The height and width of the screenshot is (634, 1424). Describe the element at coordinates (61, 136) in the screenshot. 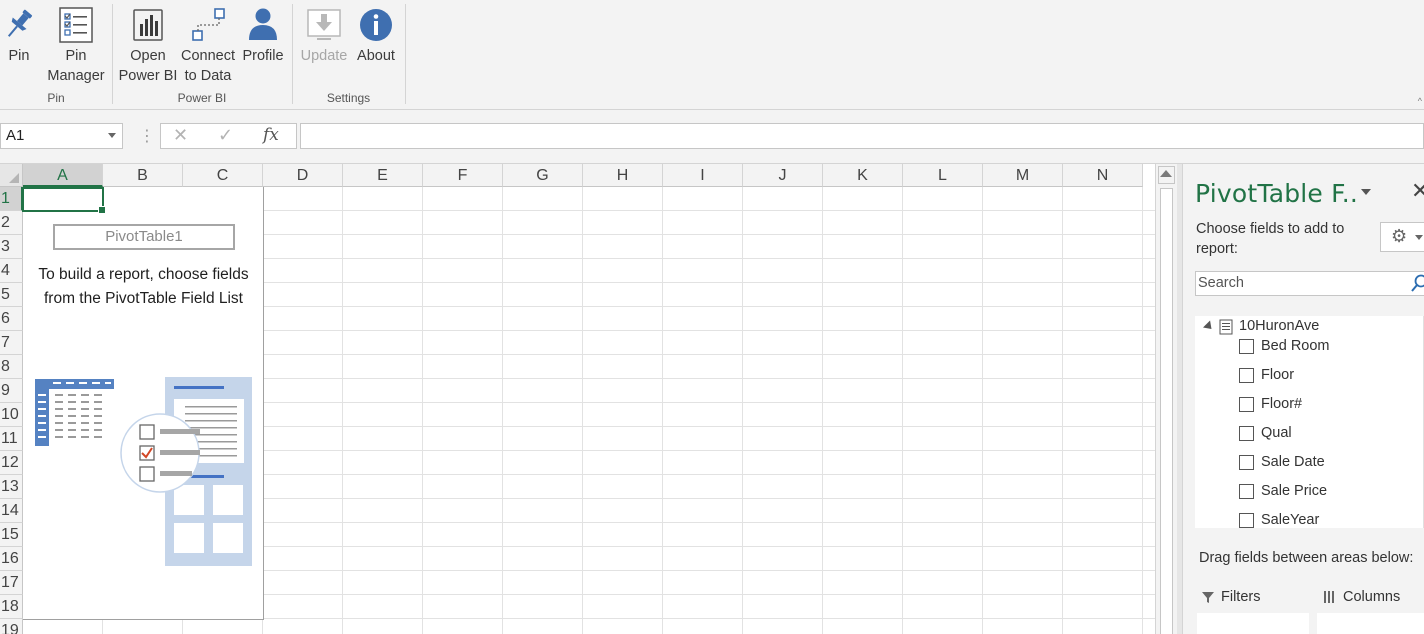

I see `name-box: A1` at that location.